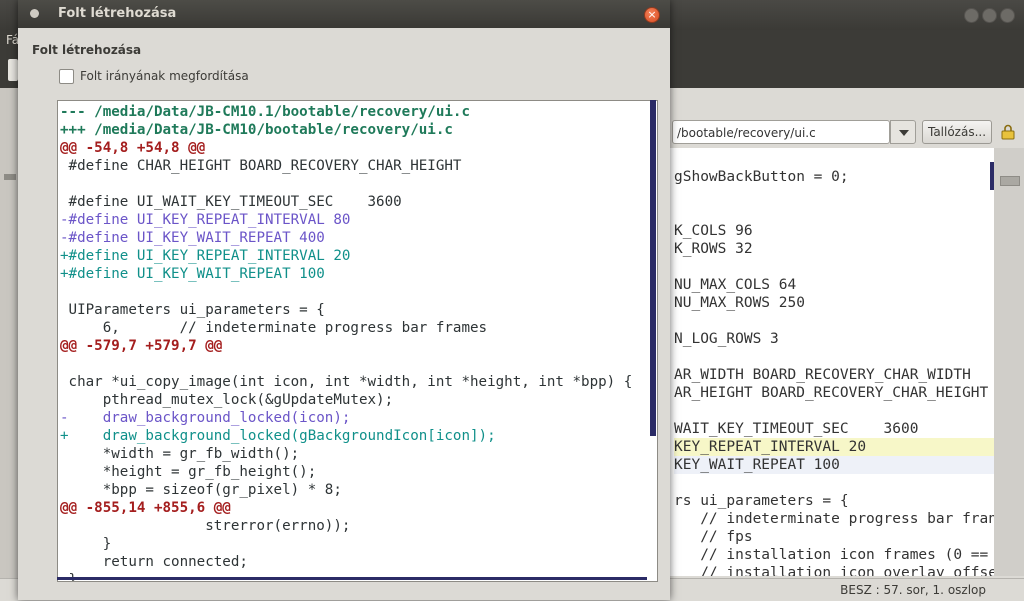 This screenshot has width=1024, height=601. Describe the element at coordinates (344, 14) in the screenshot. I see `dialog-titlebar: Folt létrehozása ×` at that location.